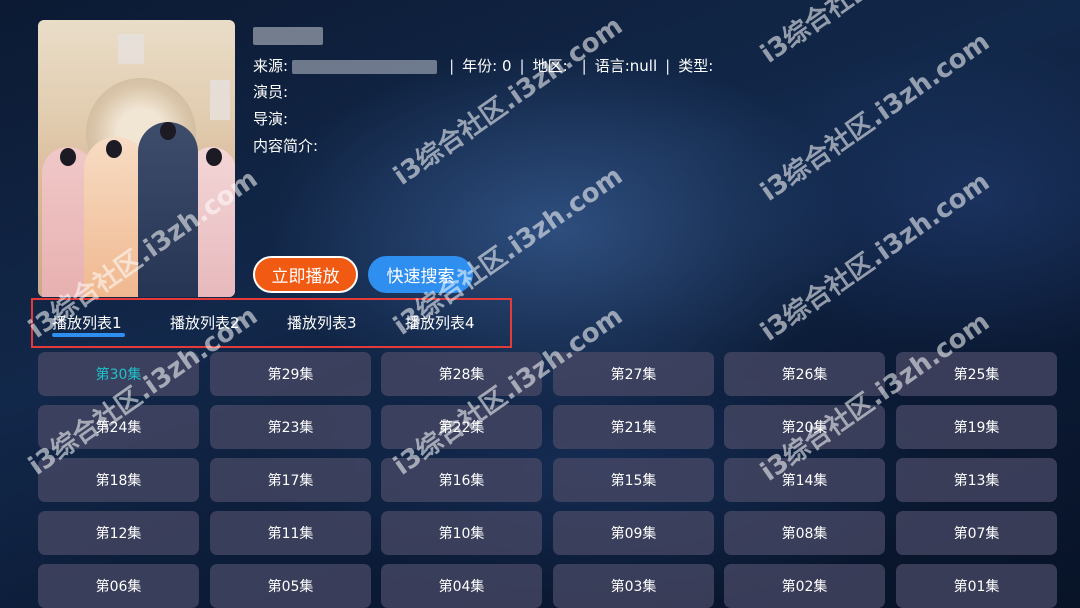 The width and height of the screenshot is (1080, 608). I want to click on episode-button: 第23集, so click(290, 427).